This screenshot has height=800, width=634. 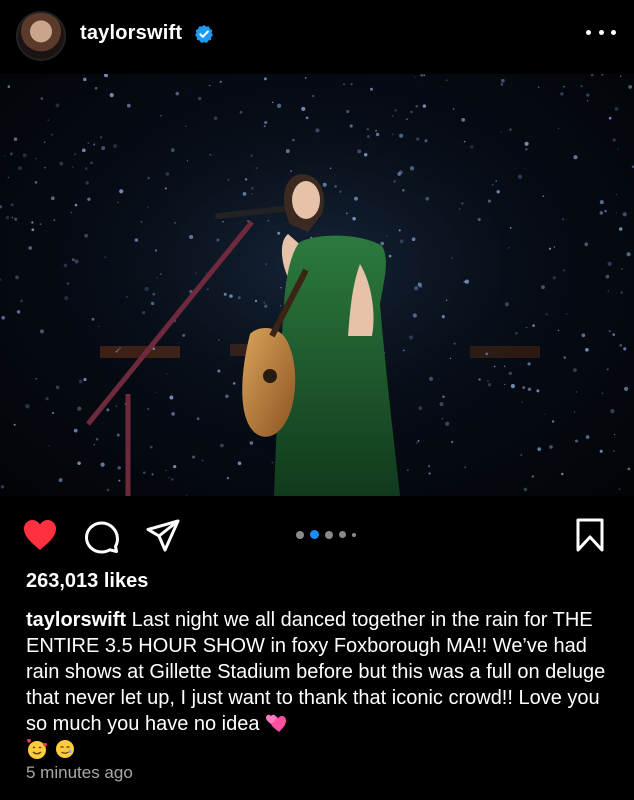 I want to click on heart-icon, so click(x=40, y=535).